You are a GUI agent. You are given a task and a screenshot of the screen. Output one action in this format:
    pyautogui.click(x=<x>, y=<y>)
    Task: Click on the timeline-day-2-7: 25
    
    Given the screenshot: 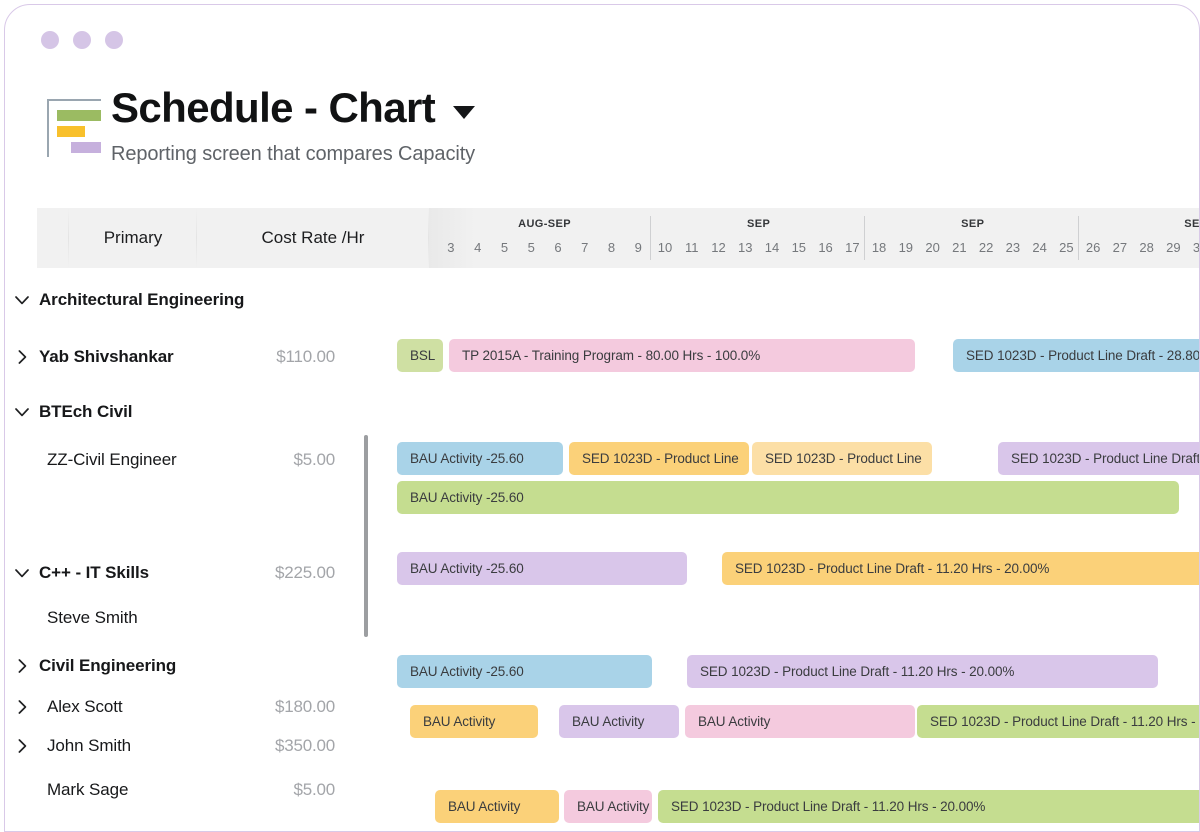 What is the action you would take?
    pyautogui.click(x=1066, y=247)
    